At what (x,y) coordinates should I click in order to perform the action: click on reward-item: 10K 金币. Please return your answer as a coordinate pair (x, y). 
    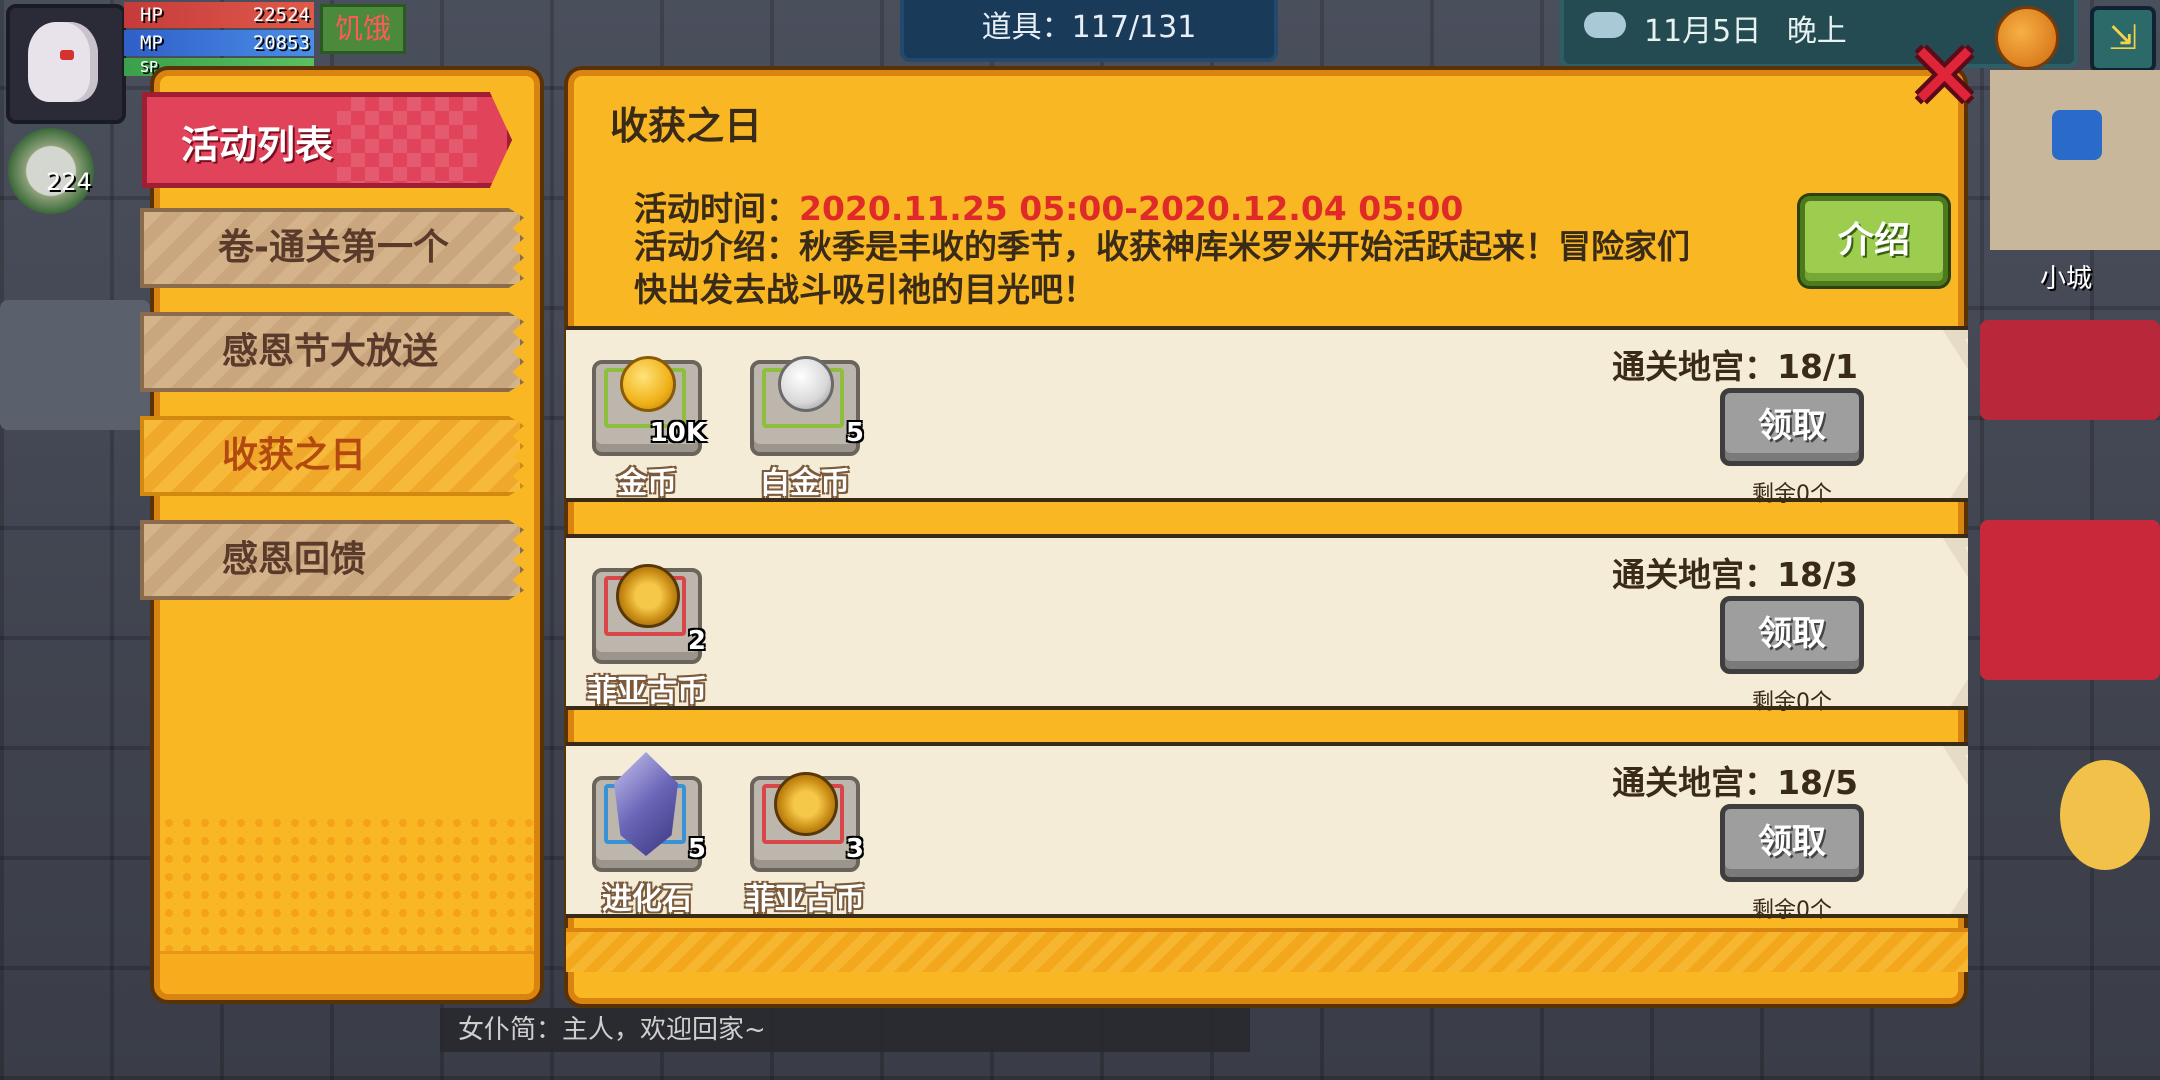
    Looking at the image, I should click on (649, 428).